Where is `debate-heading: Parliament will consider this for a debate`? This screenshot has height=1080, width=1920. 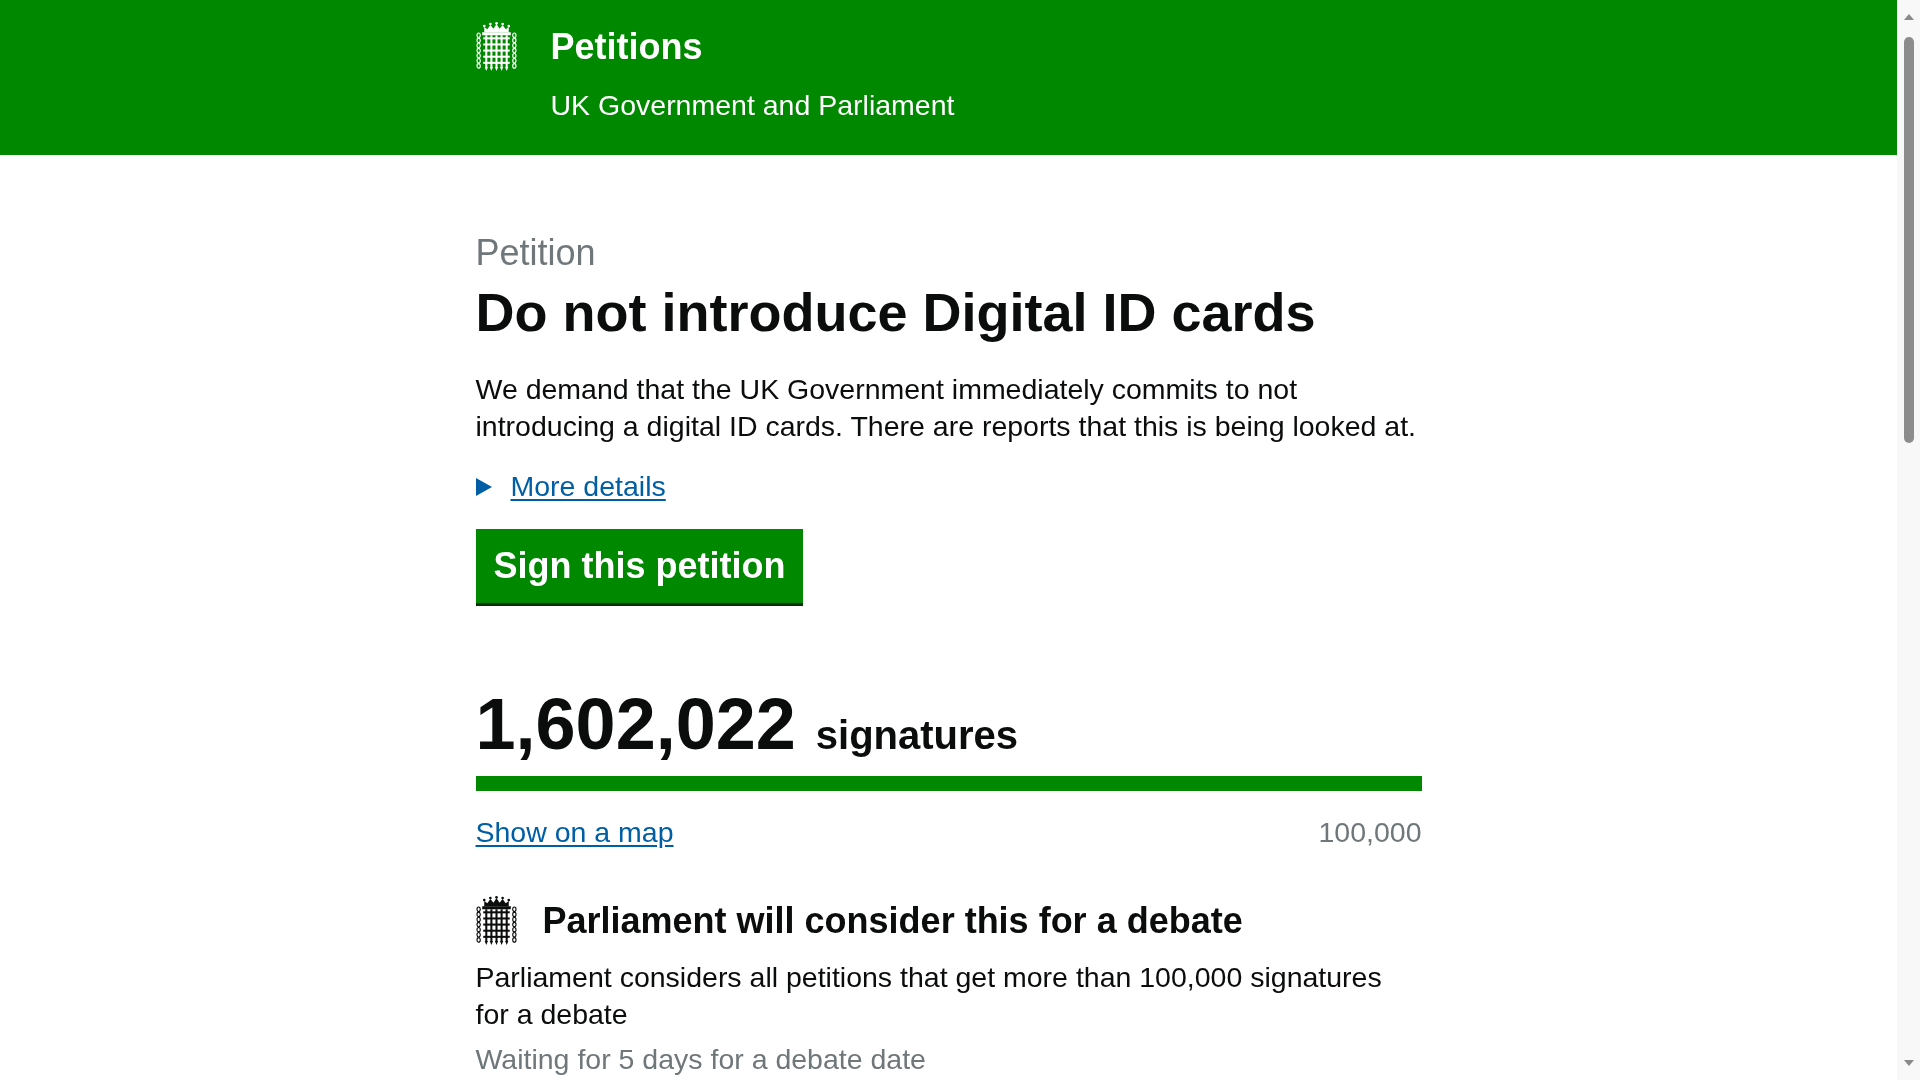 debate-heading: Parliament will consider this for a debate is located at coordinates (892, 920).